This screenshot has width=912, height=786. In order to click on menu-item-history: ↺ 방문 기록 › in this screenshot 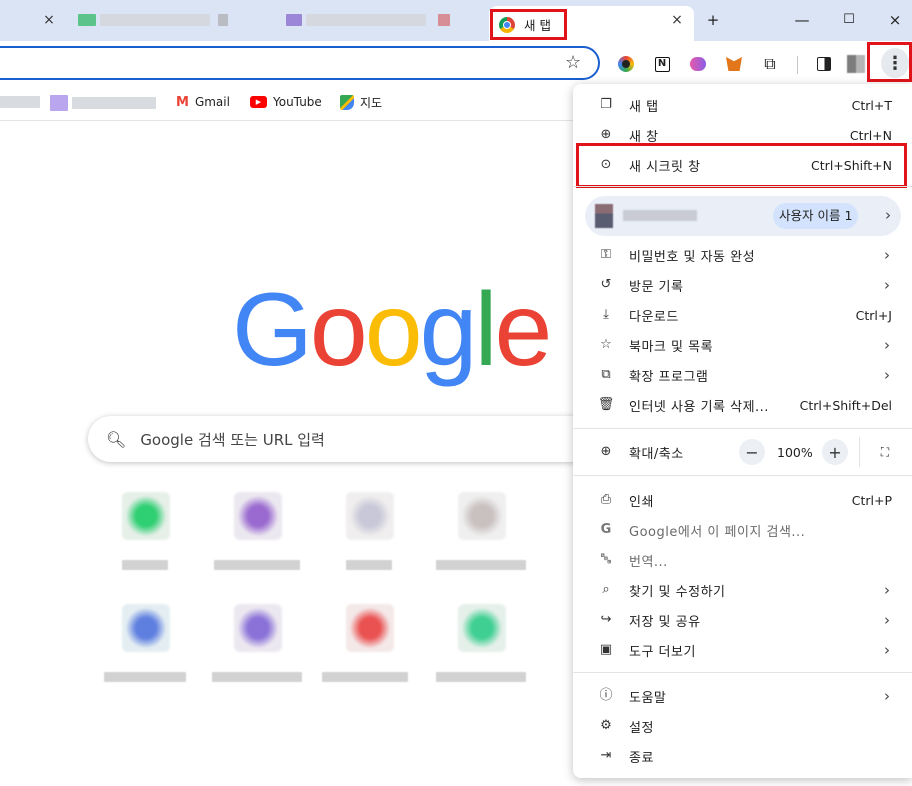, I will do `click(742, 285)`.